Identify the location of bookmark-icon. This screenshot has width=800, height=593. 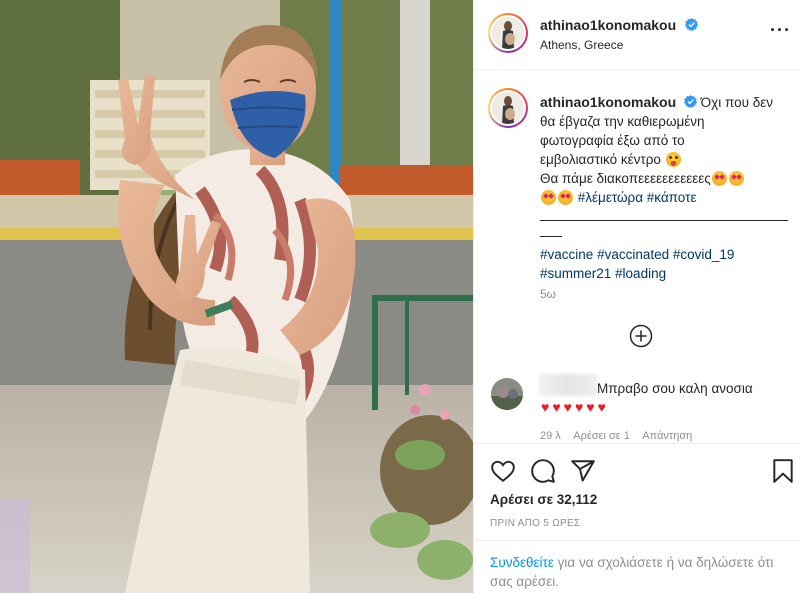
(783, 471).